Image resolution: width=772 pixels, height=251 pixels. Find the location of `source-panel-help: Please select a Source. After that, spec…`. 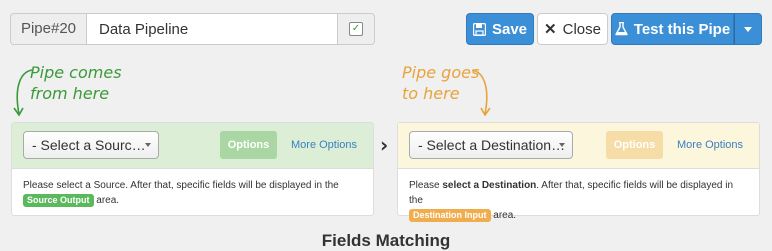

source-panel-help: Please select a Source. After that, spec… is located at coordinates (192, 193).